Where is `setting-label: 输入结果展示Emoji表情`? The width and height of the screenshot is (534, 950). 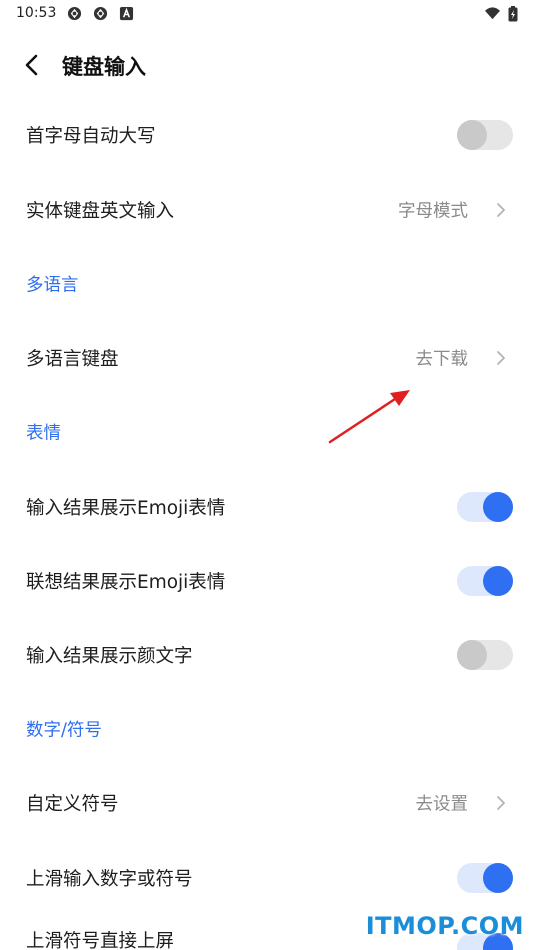
setting-label: 输入结果展示Emoji表情 is located at coordinates (126, 508).